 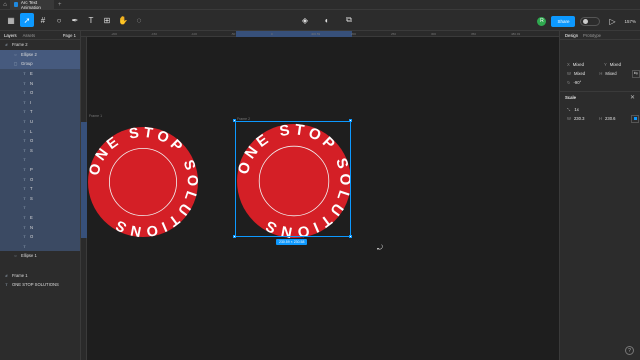 I want to click on dev-mode-toggle, so click(x=590, y=21).